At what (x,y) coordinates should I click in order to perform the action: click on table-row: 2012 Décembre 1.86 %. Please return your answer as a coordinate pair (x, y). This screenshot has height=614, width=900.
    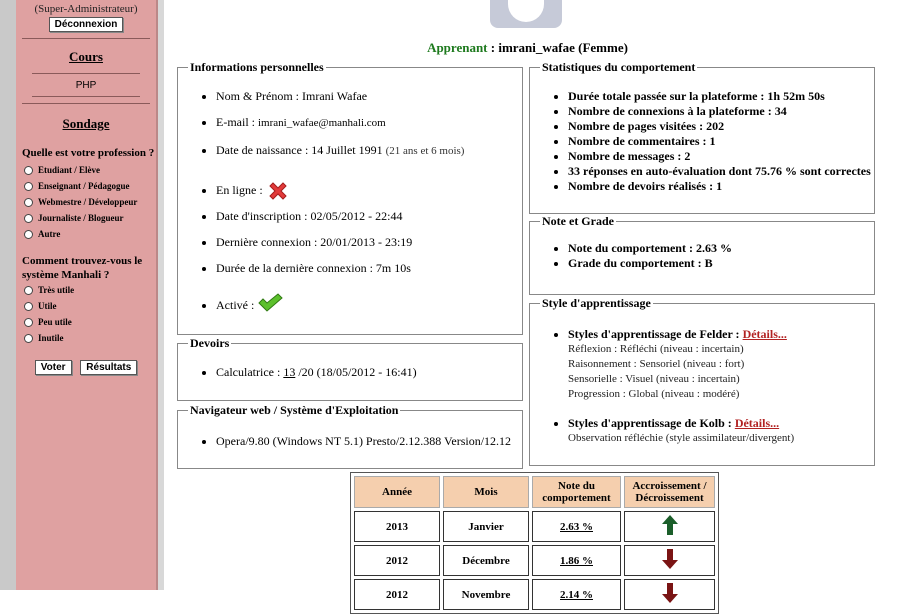
    Looking at the image, I should click on (534, 560).